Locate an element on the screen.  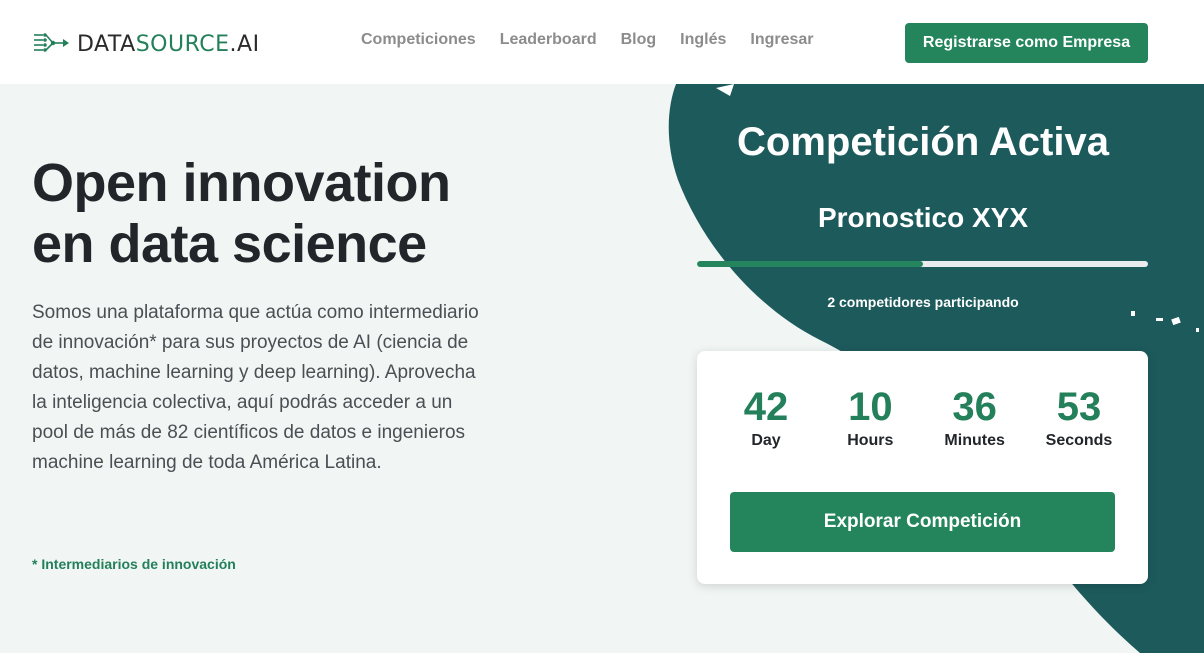
participants-count: 2 competidores participando is located at coordinates (923, 302).